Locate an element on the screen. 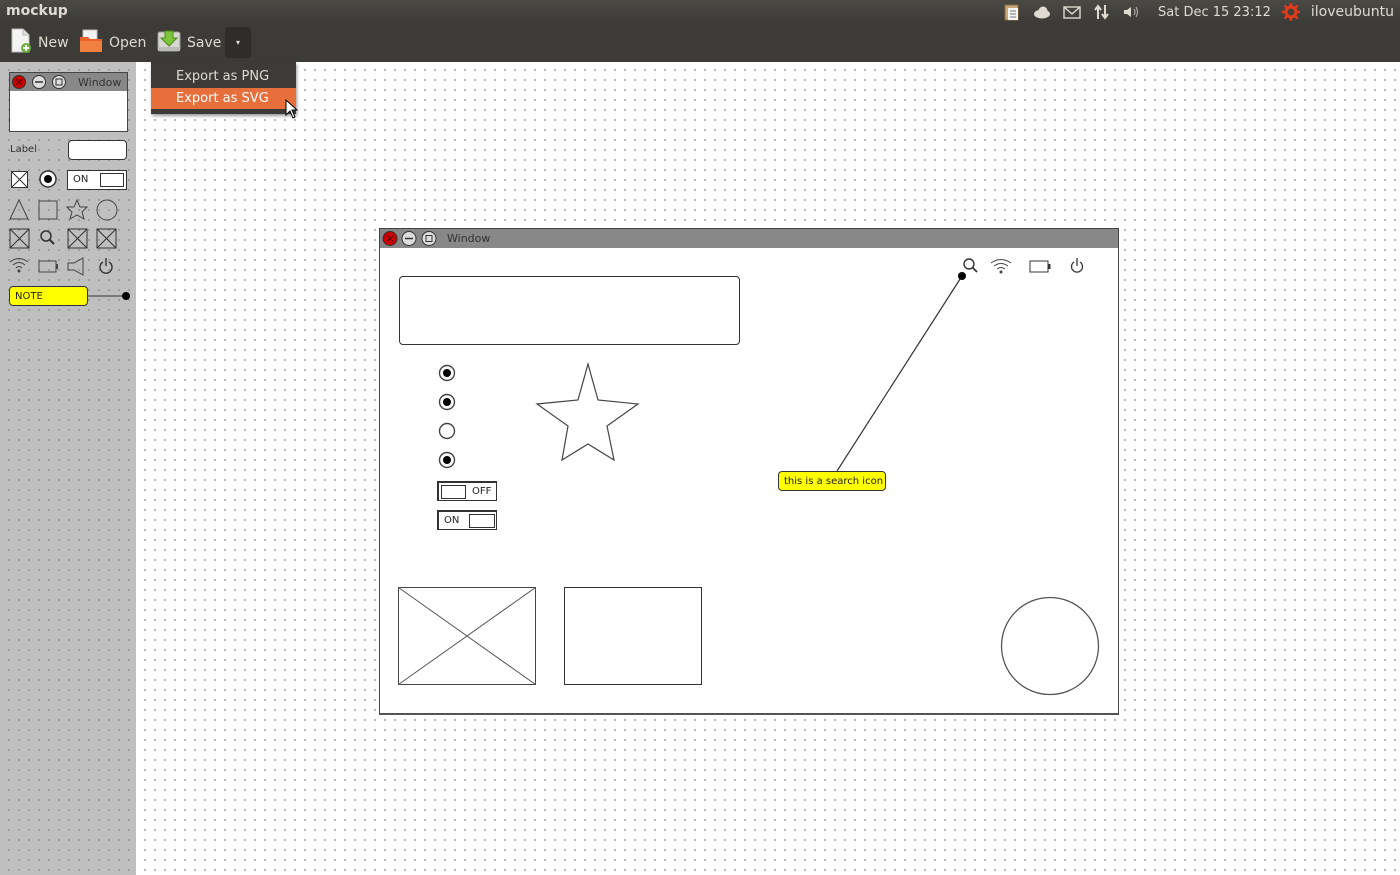 This screenshot has width=1400, height=875. palette-images-row is located at coordinates (63, 238).